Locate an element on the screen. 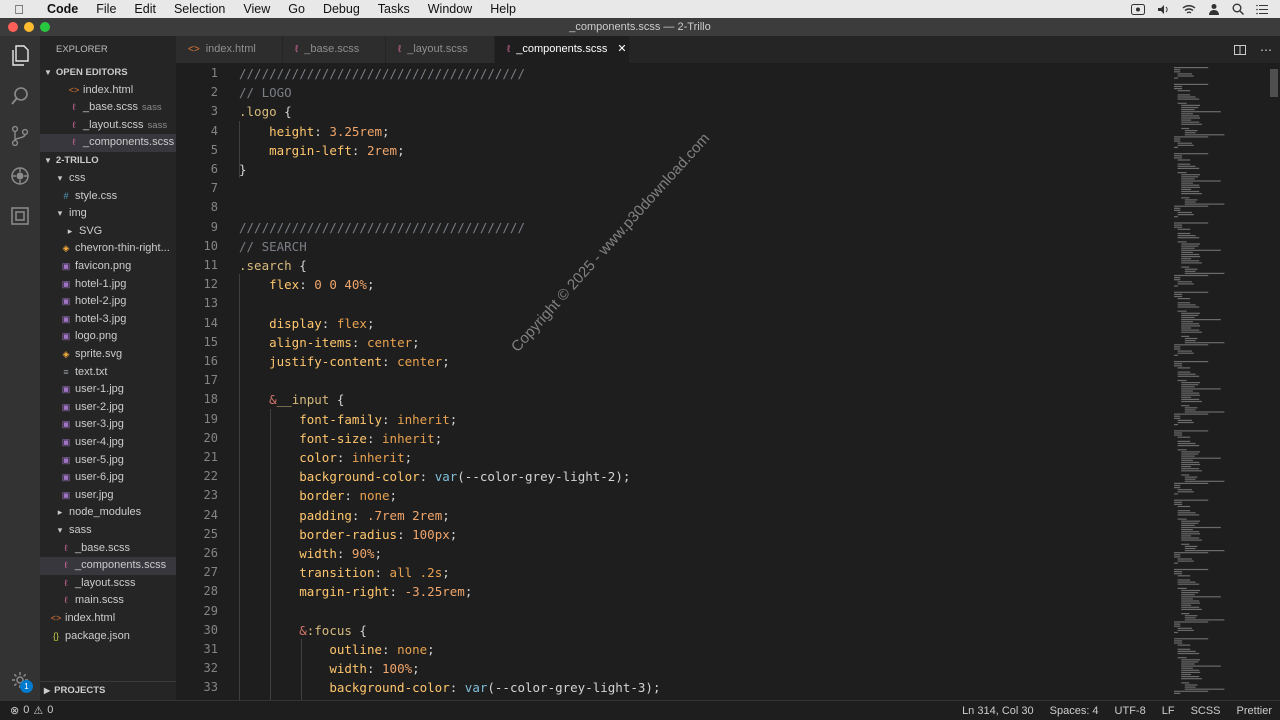  encoding: UTF-8 is located at coordinates (1130, 711).